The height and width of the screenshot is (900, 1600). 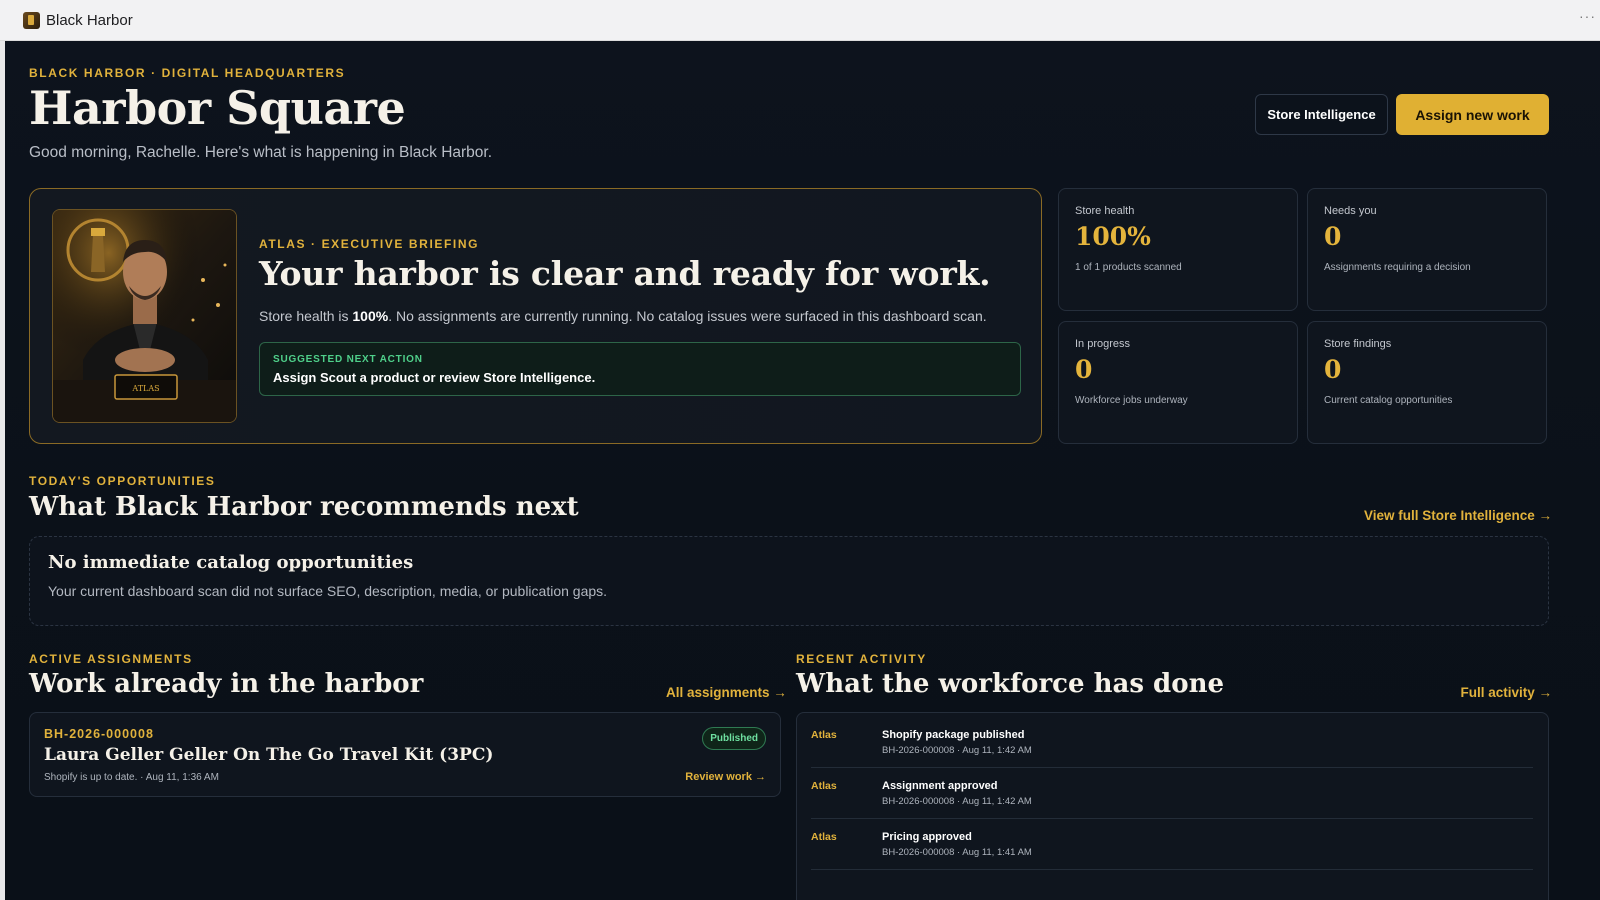 I want to click on activity-title-text: Assignment approved, so click(x=940, y=786).